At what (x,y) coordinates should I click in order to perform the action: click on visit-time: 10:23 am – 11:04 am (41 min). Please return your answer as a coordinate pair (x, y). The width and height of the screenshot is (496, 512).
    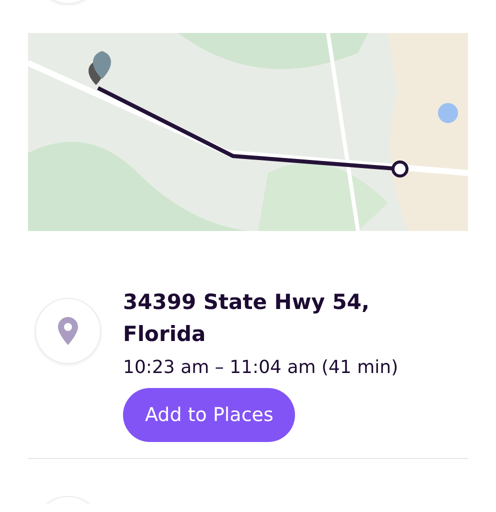
    Looking at the image, I should click on (261, 368).